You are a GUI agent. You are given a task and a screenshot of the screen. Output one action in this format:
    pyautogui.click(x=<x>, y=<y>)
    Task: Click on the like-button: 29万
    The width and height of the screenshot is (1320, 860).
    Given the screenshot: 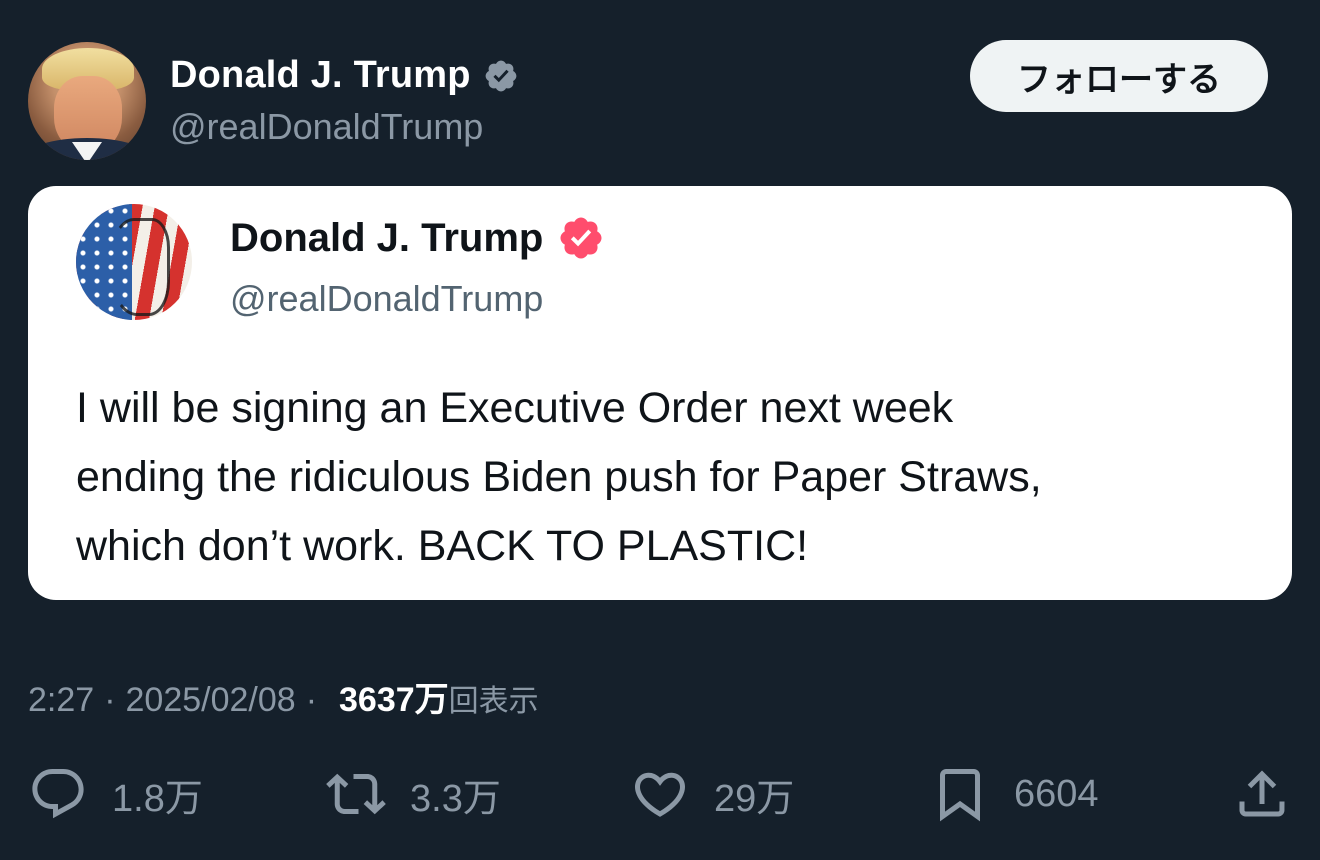 What is the action you would take?
    pyautogui.click(x=712, y=794)
    